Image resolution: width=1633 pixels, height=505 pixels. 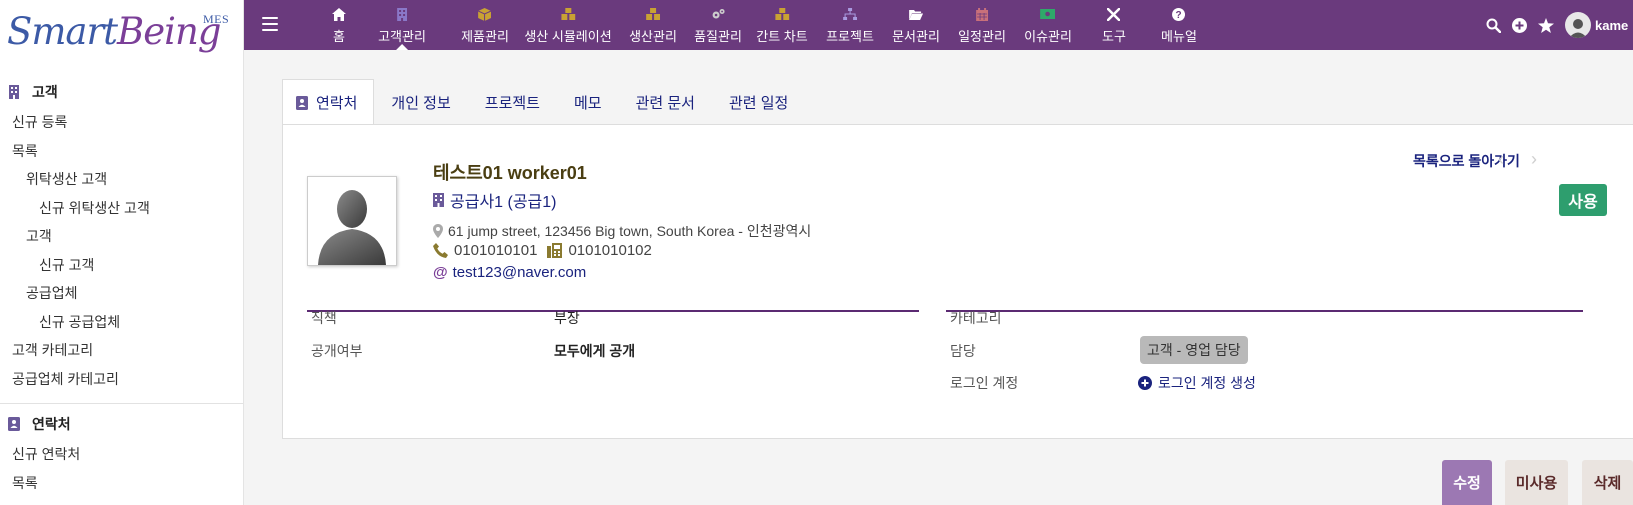 What do you see at coordinates (568, 25) in the screenshot?
I see `nav-production-simulation: 생산 시뮬레이션` at bounding box center [568, 25].